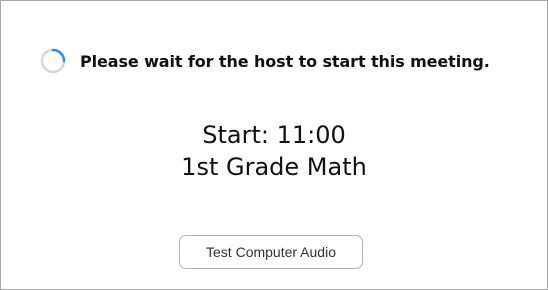 The width and height of the screenshot is (548, 290). Describe the element at coordinates (274, 135) in the screenshot. I see `meeting-start-time: Start: 11:00` at that location.